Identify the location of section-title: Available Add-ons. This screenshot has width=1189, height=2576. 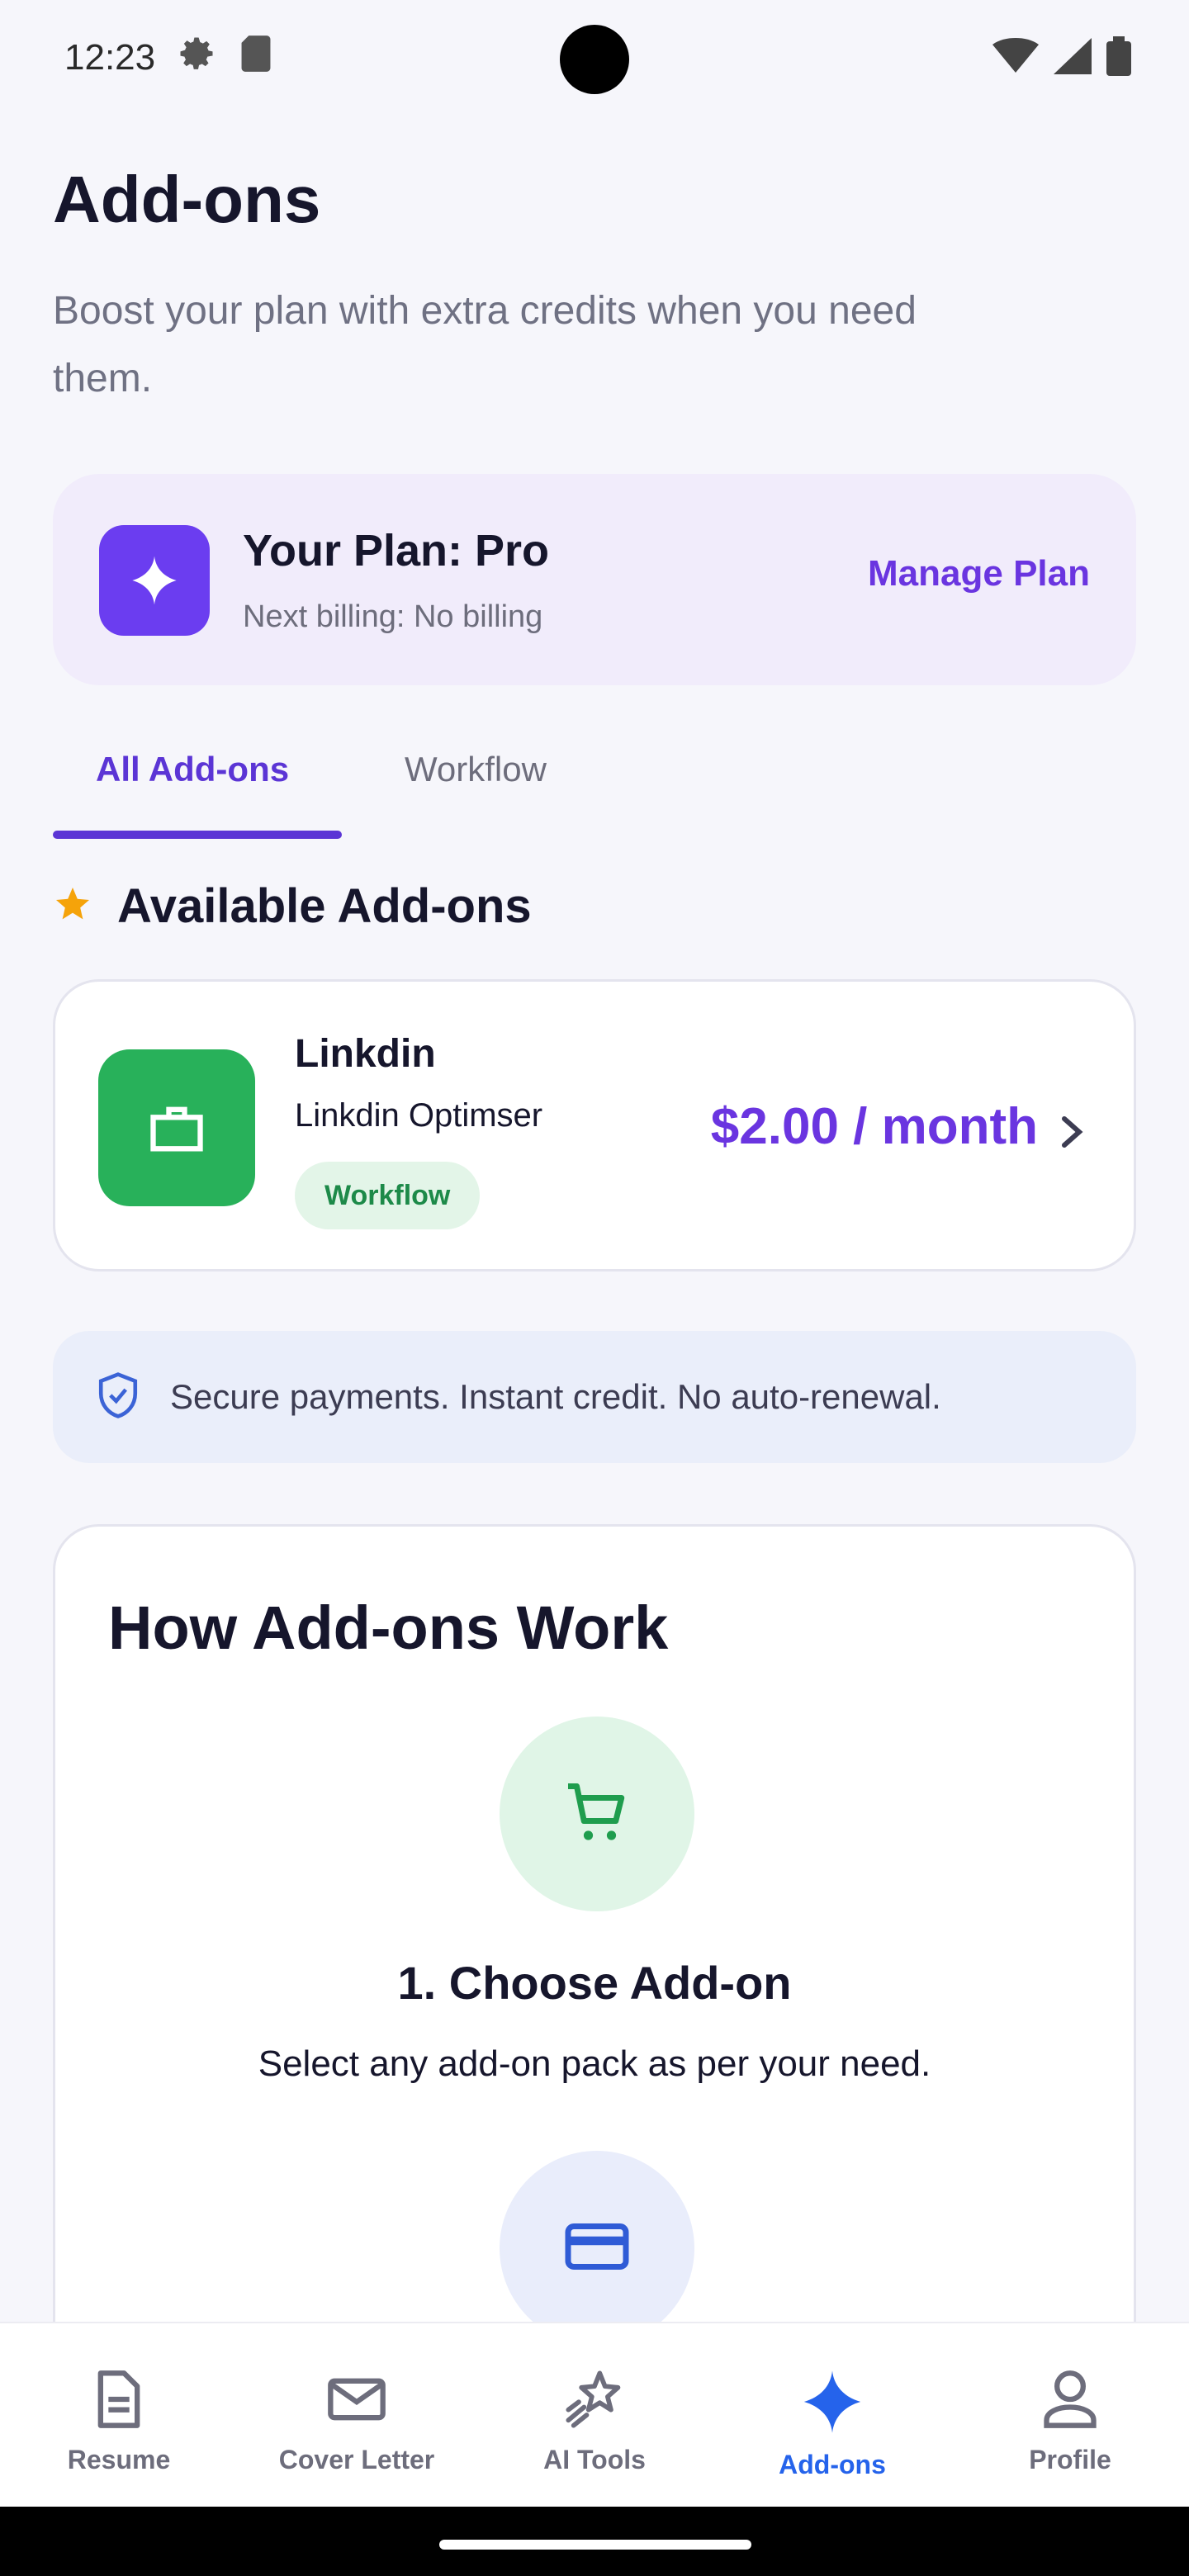
(324, 906).